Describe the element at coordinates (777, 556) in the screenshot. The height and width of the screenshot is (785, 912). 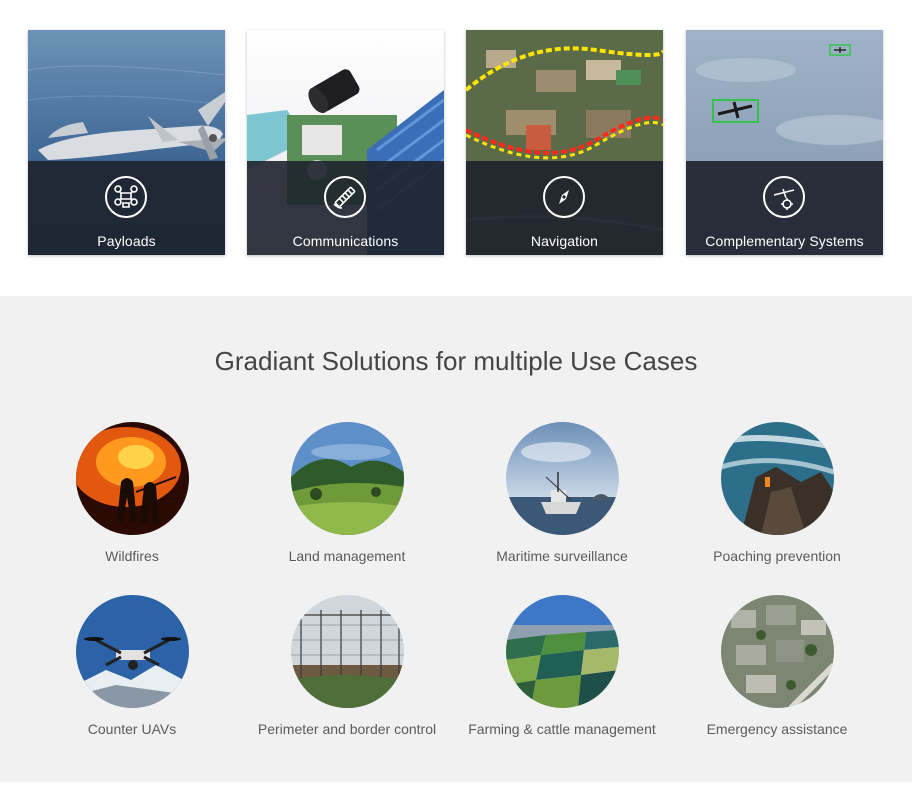
I see `use-case-label: Poaching prevention` at that location.